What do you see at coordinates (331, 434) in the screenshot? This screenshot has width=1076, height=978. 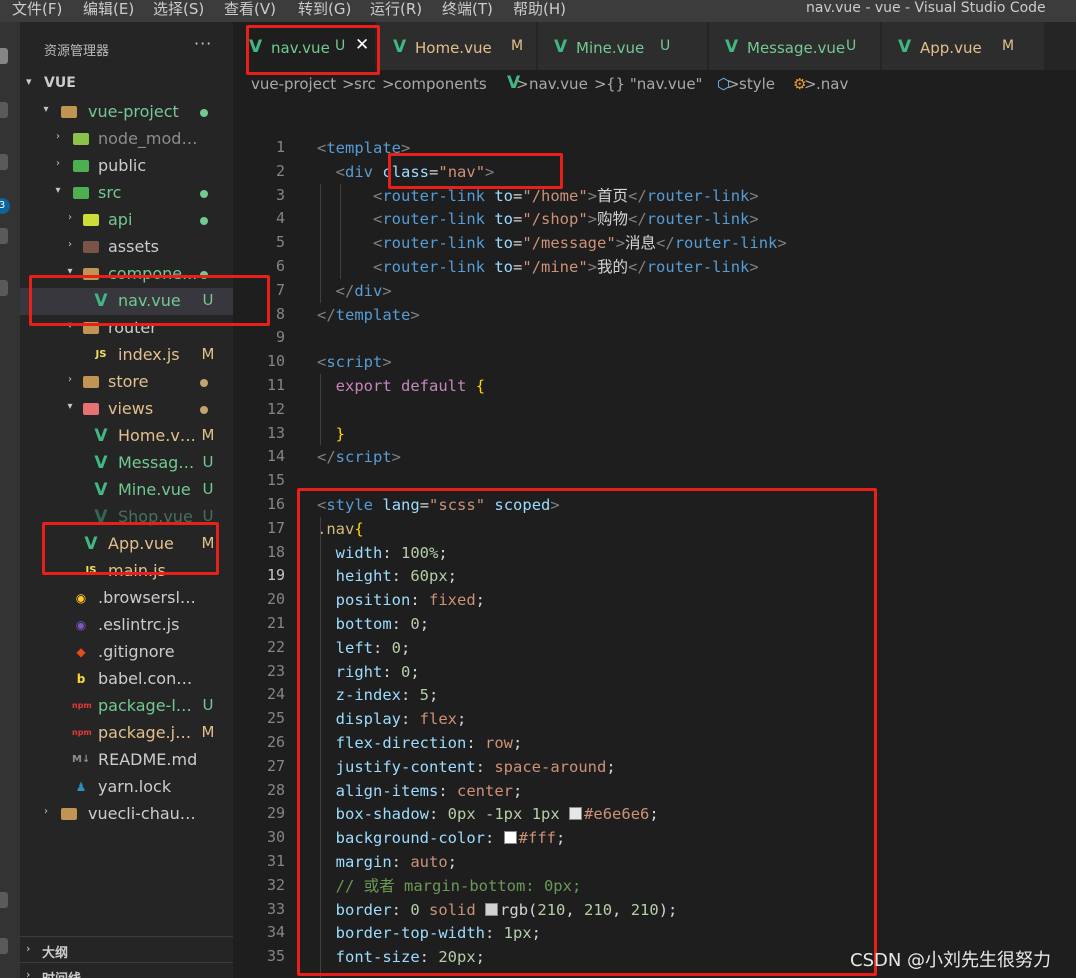 I see `code-line: }` at bounding box center [331, 434].